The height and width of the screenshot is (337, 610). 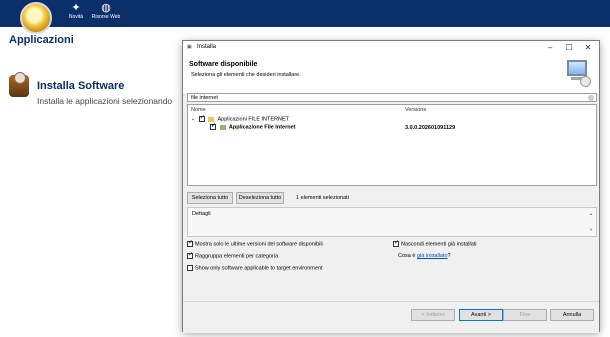 I want to click on close-icon: ✕, so click(x=588, y=47).